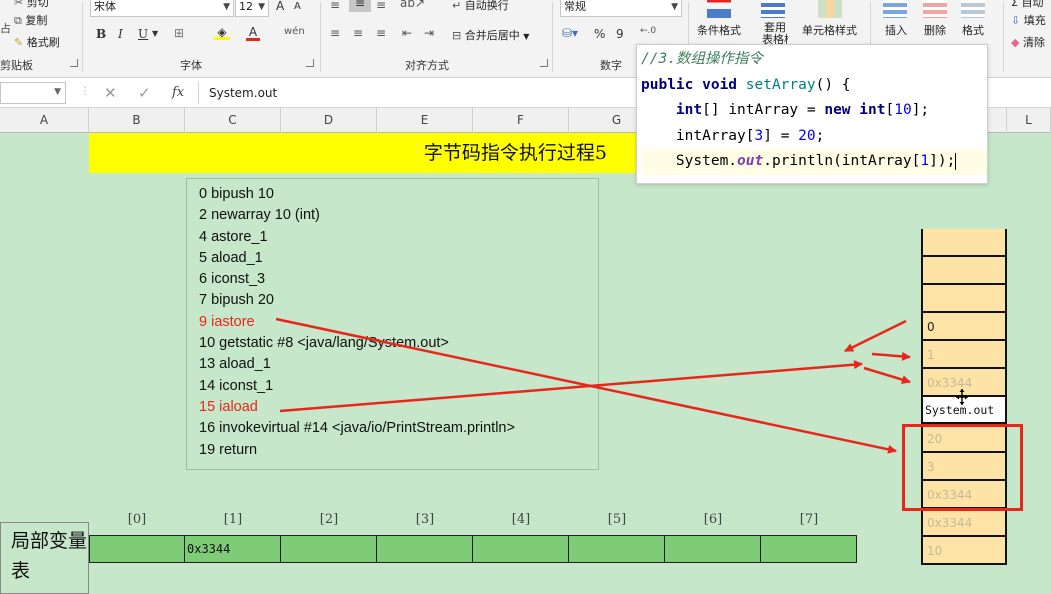 This screenshot has width=1051, height=594. What do you see at coordinates (178, 92) in the screenshot?
I see `insert-function-icon: fx` at bounding box center [178, 92].